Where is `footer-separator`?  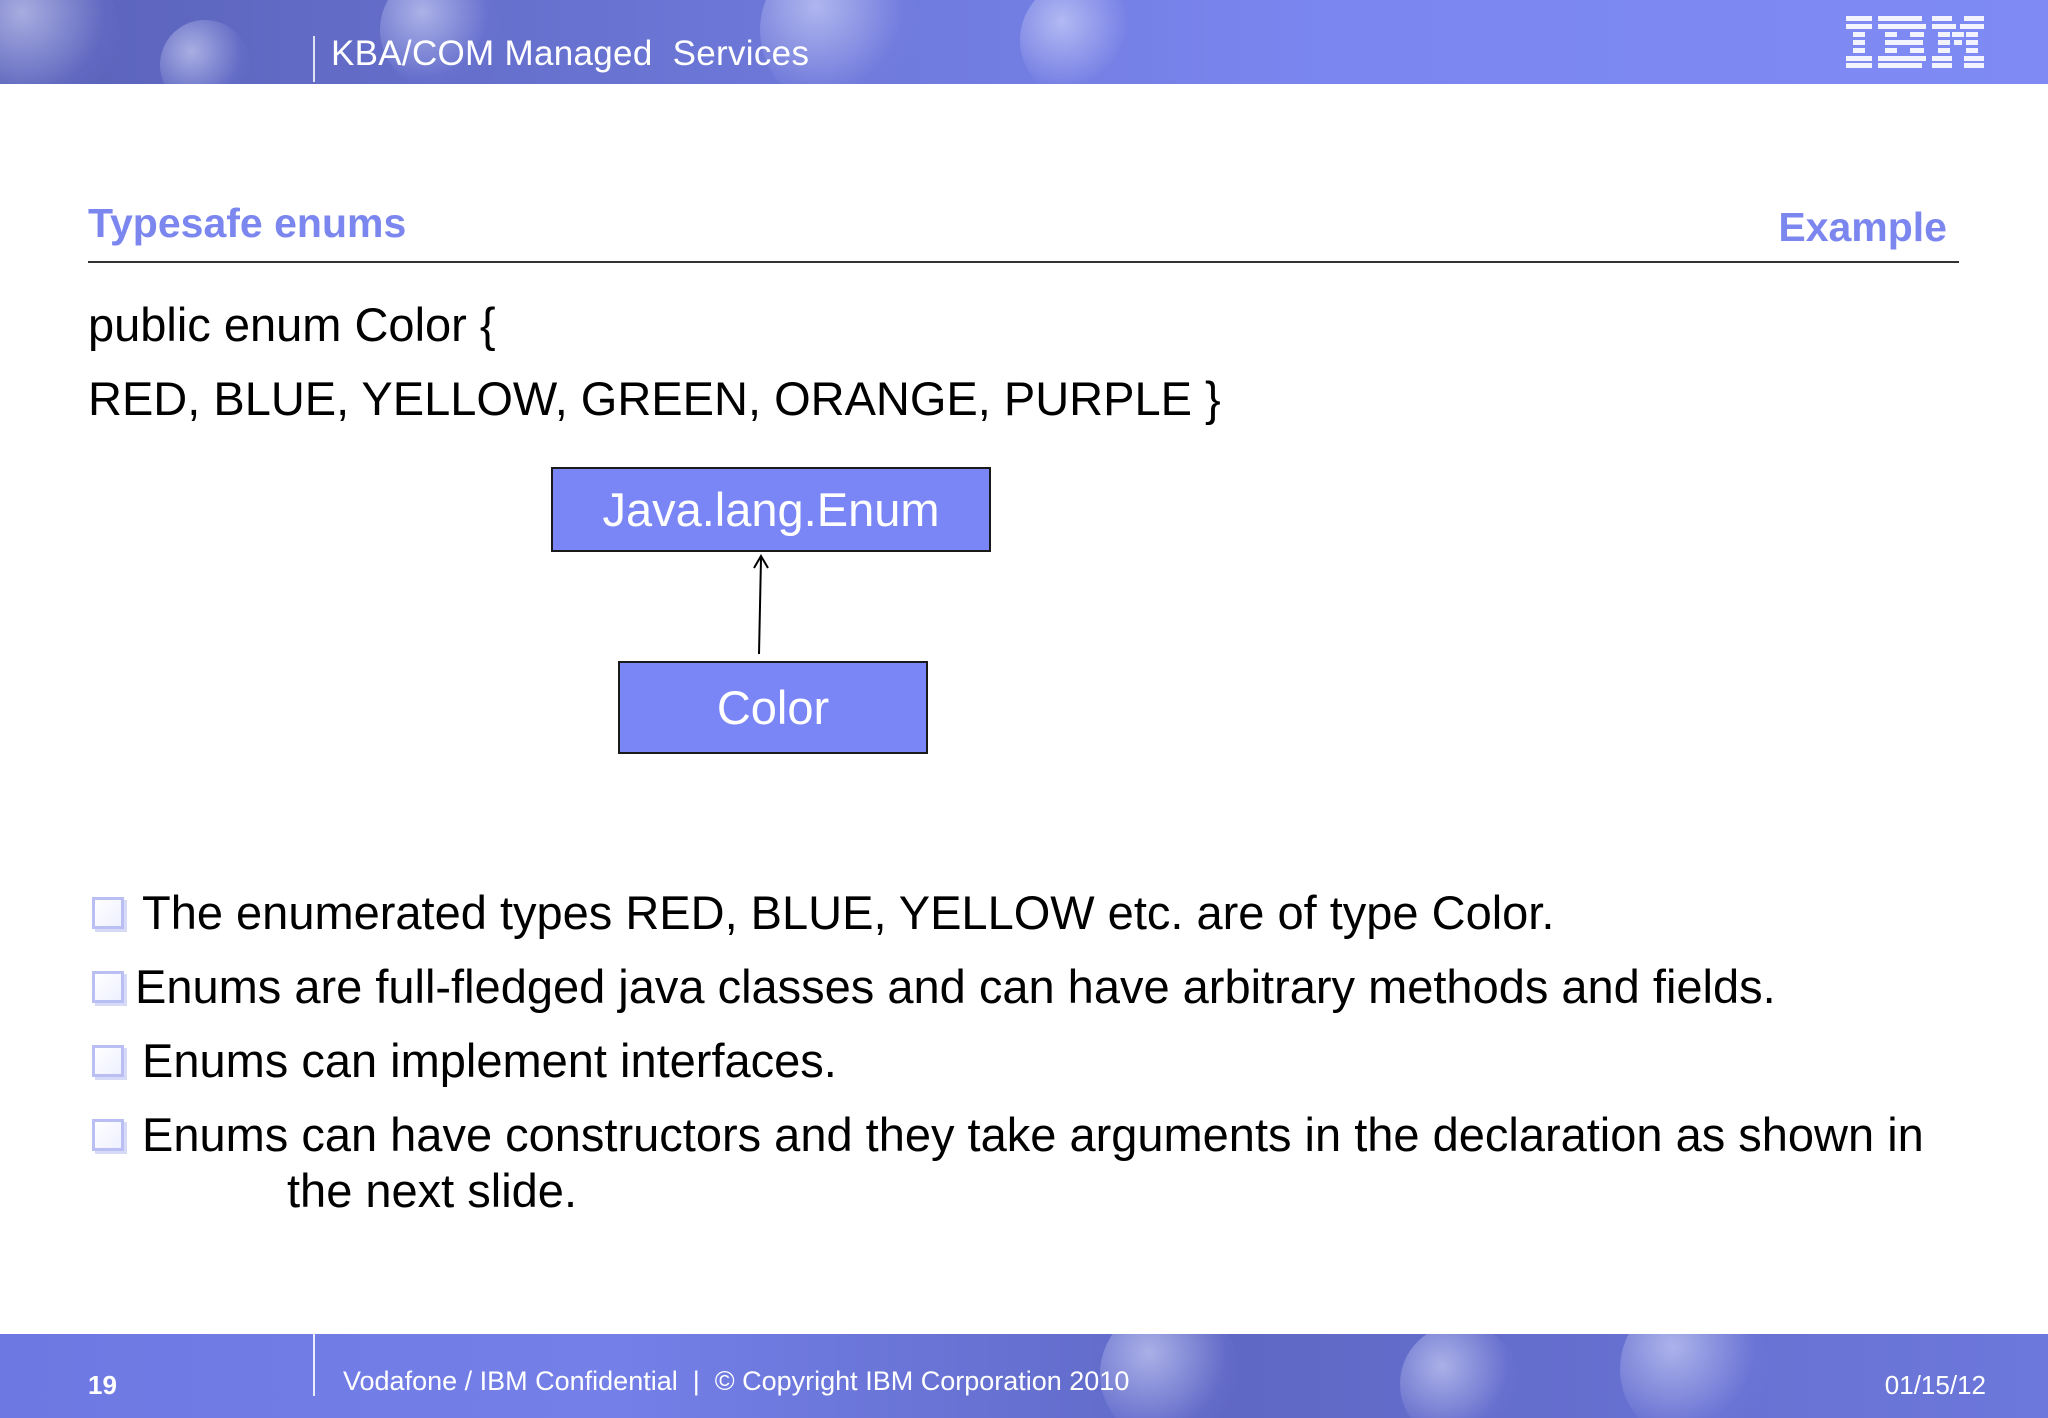 footer-separator is located at coordinates (314, 1365).